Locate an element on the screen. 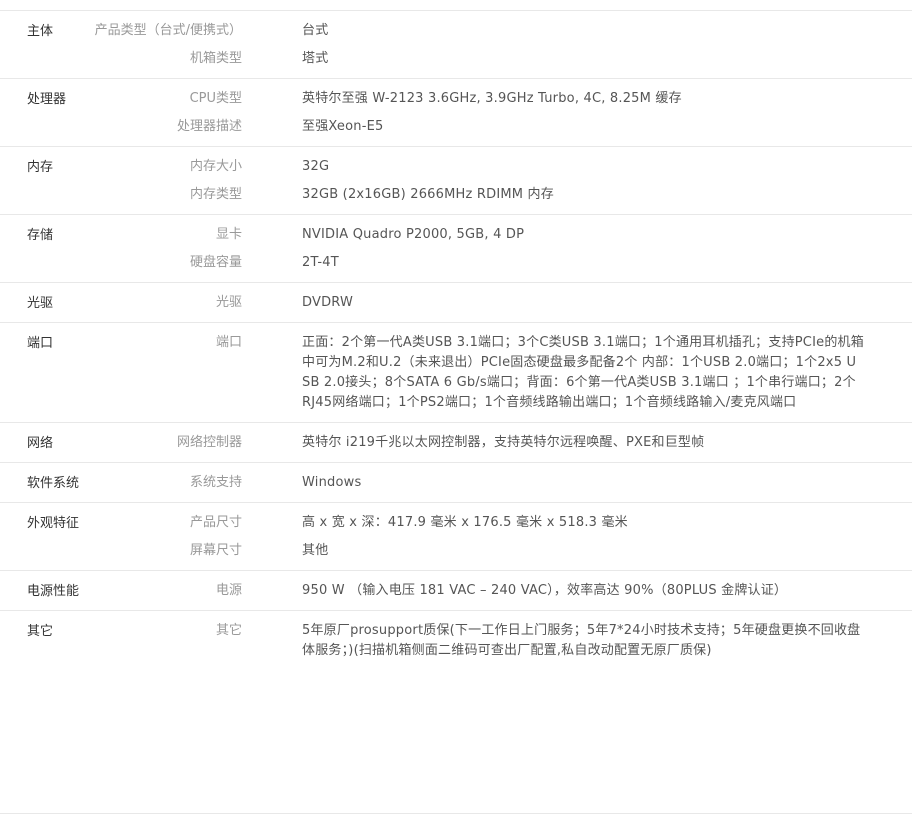 The width and height of the screenshot is (912, 823). spec-value: 台式 is located at coordinates (315, 30).